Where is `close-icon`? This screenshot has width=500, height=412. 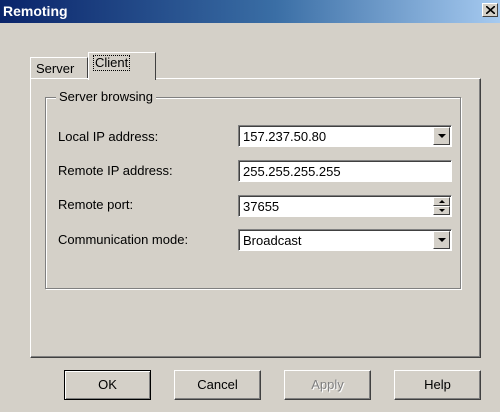
close-icon is located at coordinates (490, 10).